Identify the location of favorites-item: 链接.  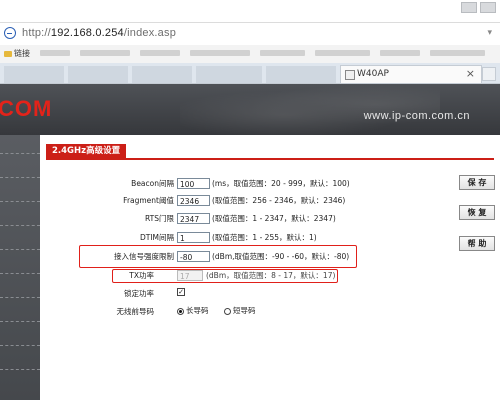
(17, 53).